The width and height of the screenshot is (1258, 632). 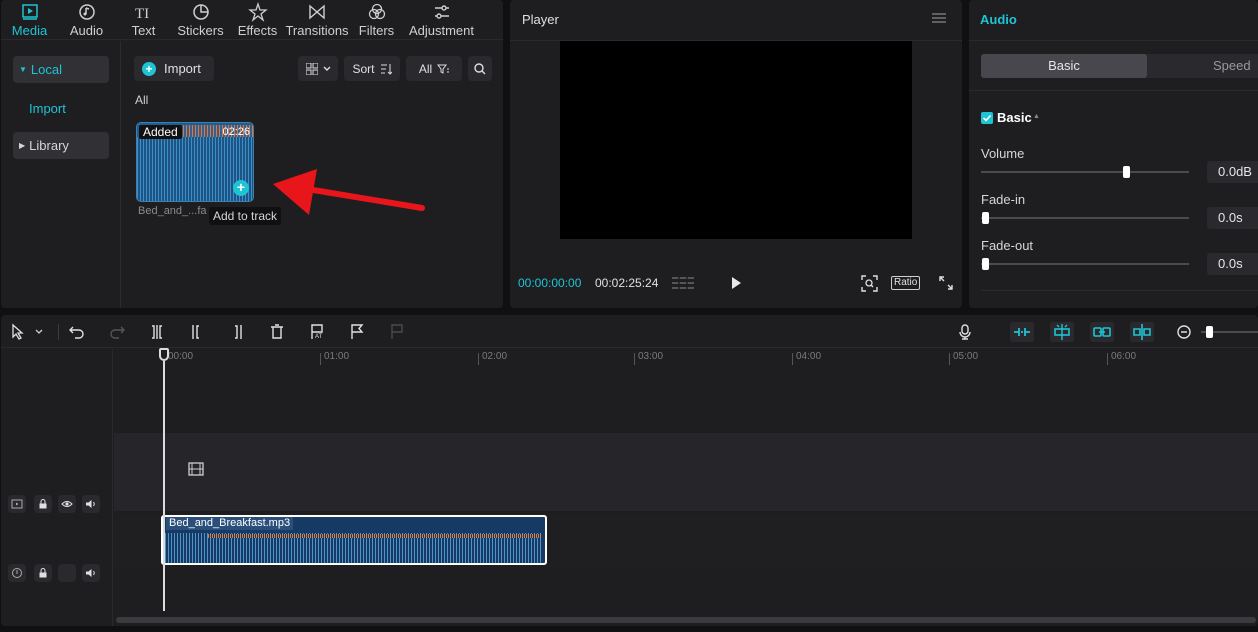 What do you see at coordinates (67, 504) in the screenshot?
I see `hide-track-button` at bounding box center [67, 504].